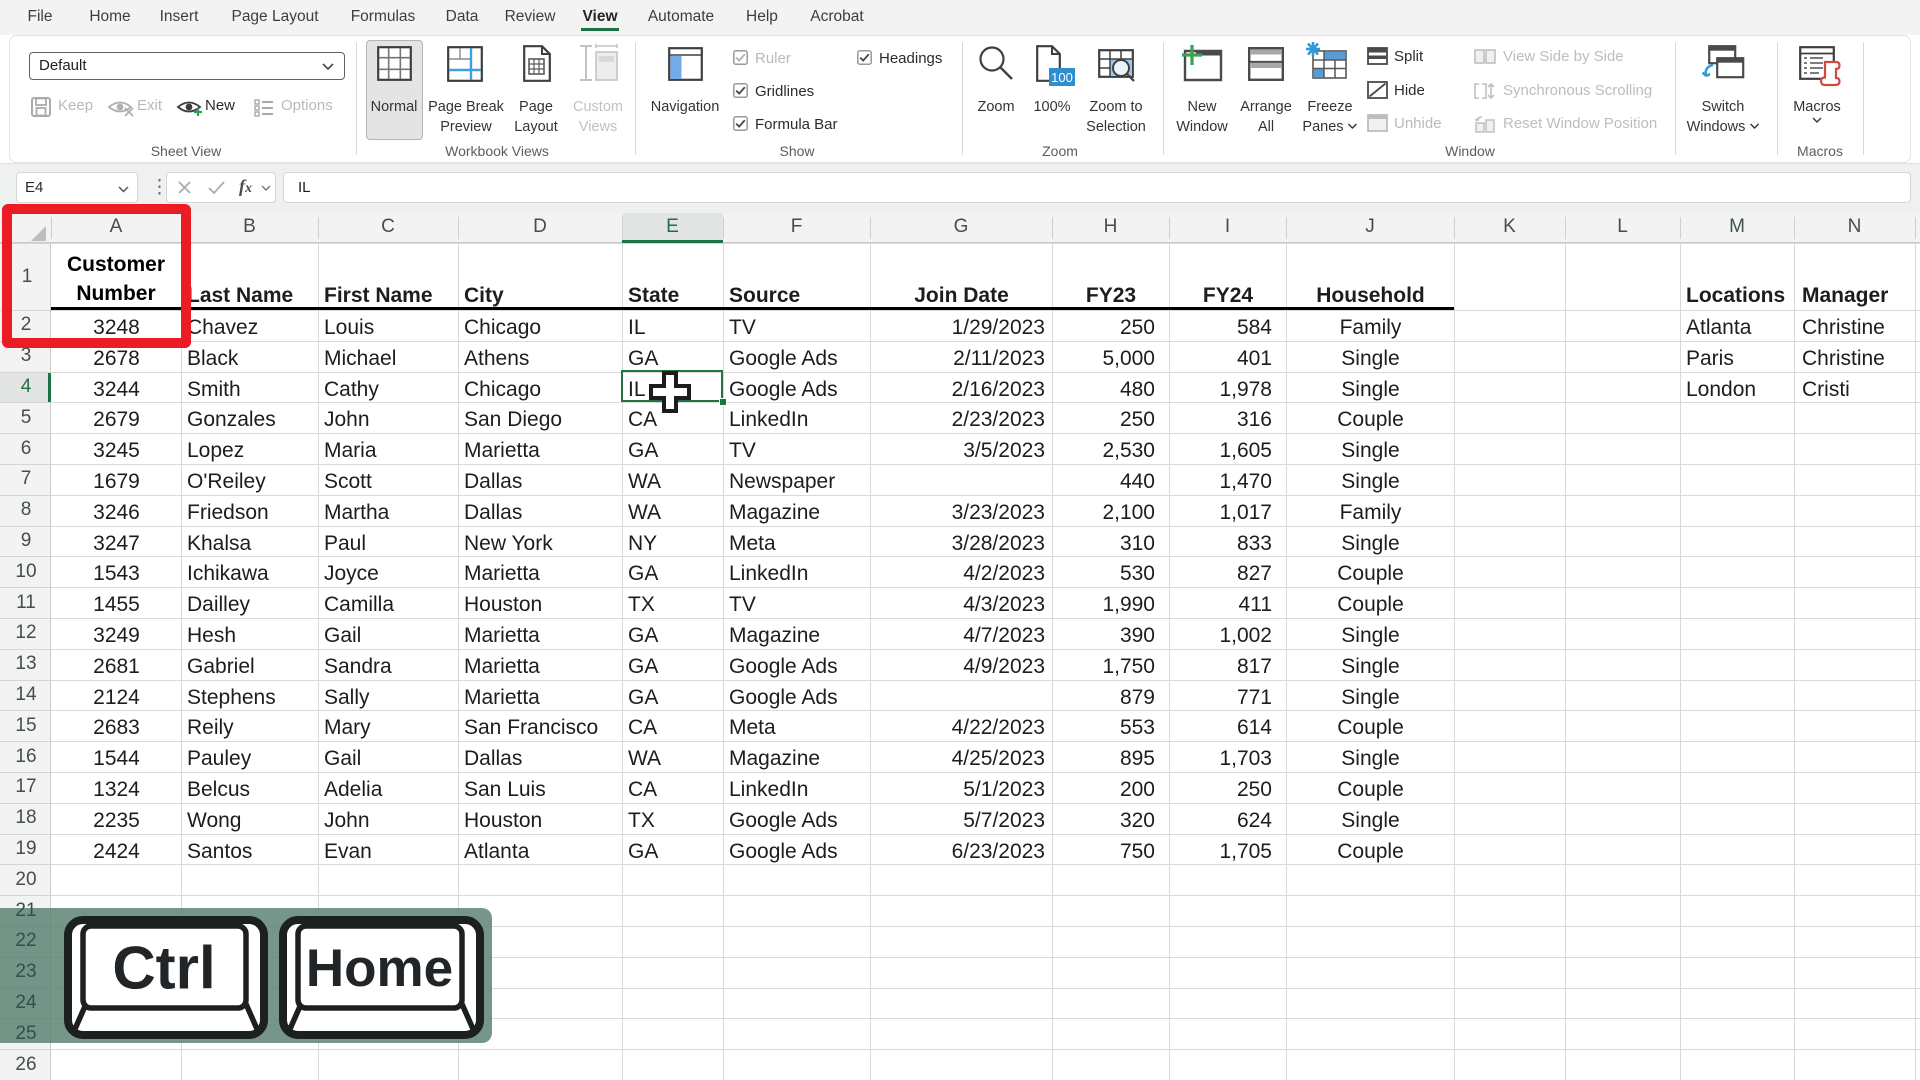 This screenshot has height=1080, width=1920. I want to click on svg-text: Home, so click(379, 968).